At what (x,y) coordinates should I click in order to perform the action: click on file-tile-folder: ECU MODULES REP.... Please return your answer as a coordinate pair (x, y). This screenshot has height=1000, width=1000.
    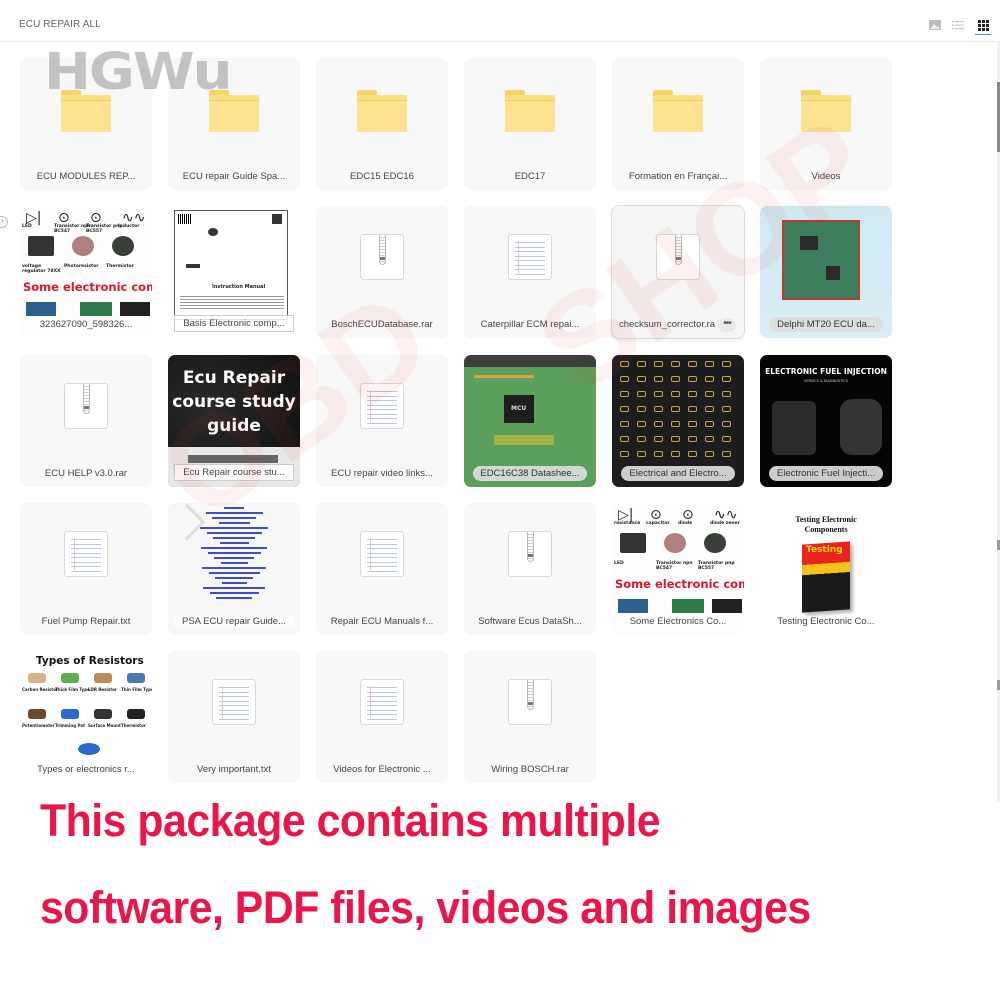
    Looking at the image, I should click on (86, 124).